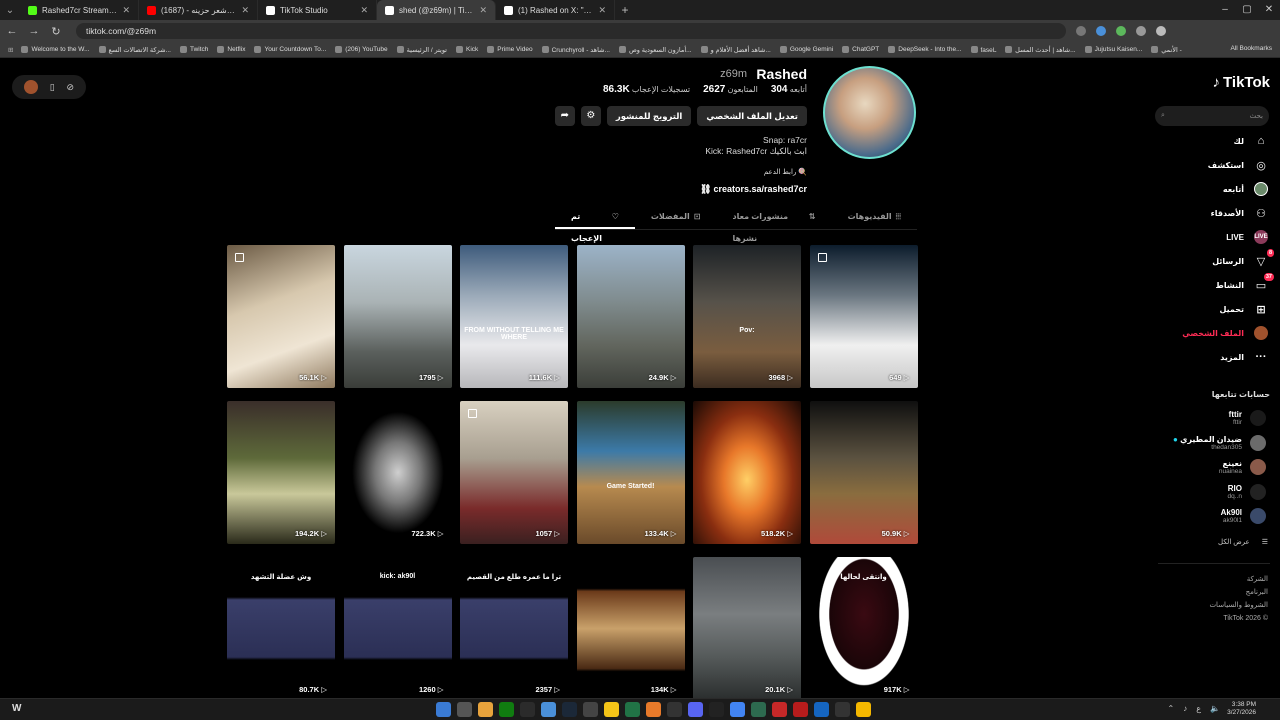 The height and width of the screenshot is (720, 1280). Describe the element at coordinates (773, 224) in the screenshot. I see `profile-tab: منشورات معاد نشرها ⇅` at that location.